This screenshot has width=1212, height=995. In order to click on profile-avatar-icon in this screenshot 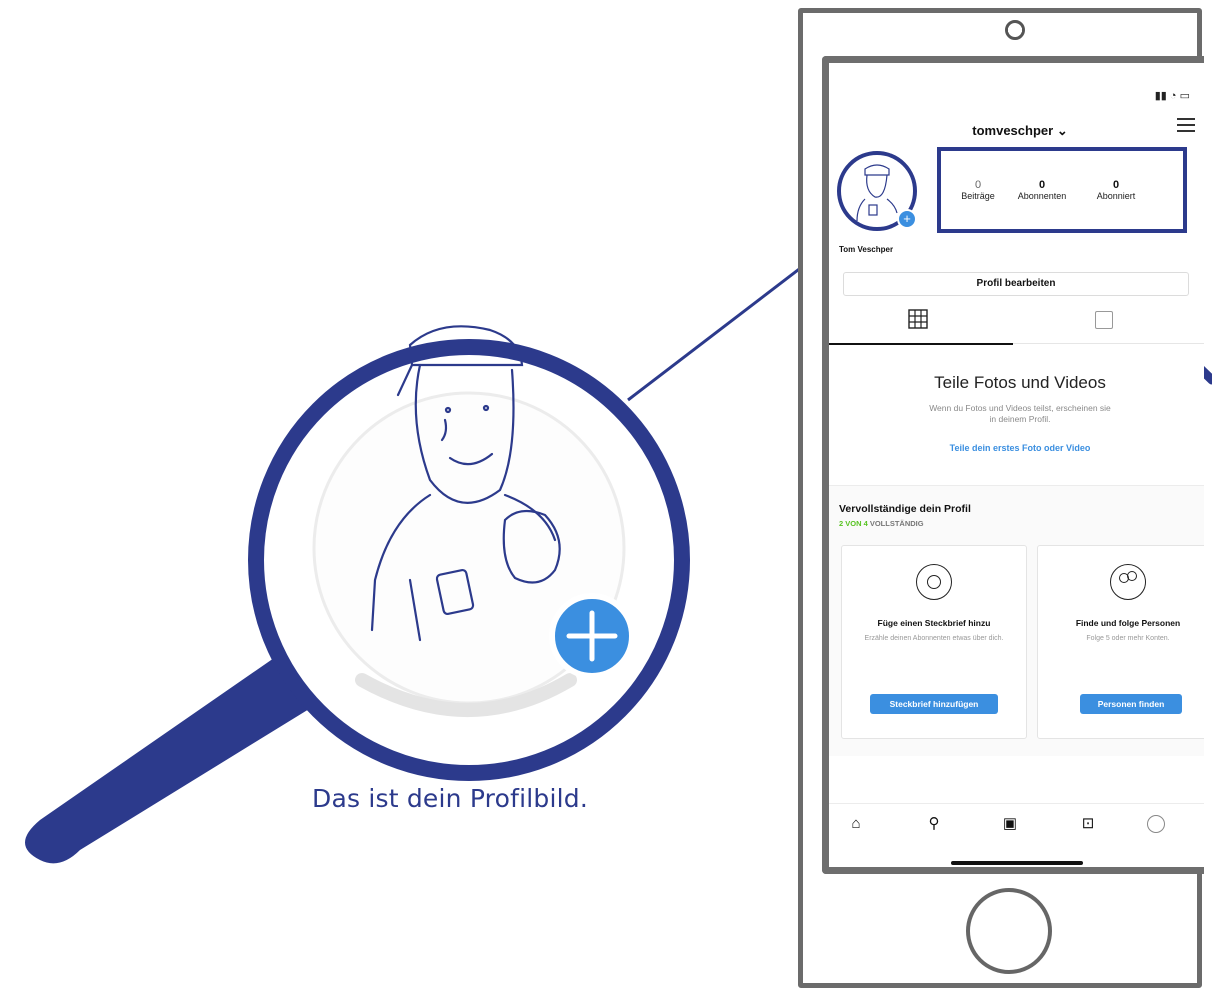, I will do `click(1156, 824)`.